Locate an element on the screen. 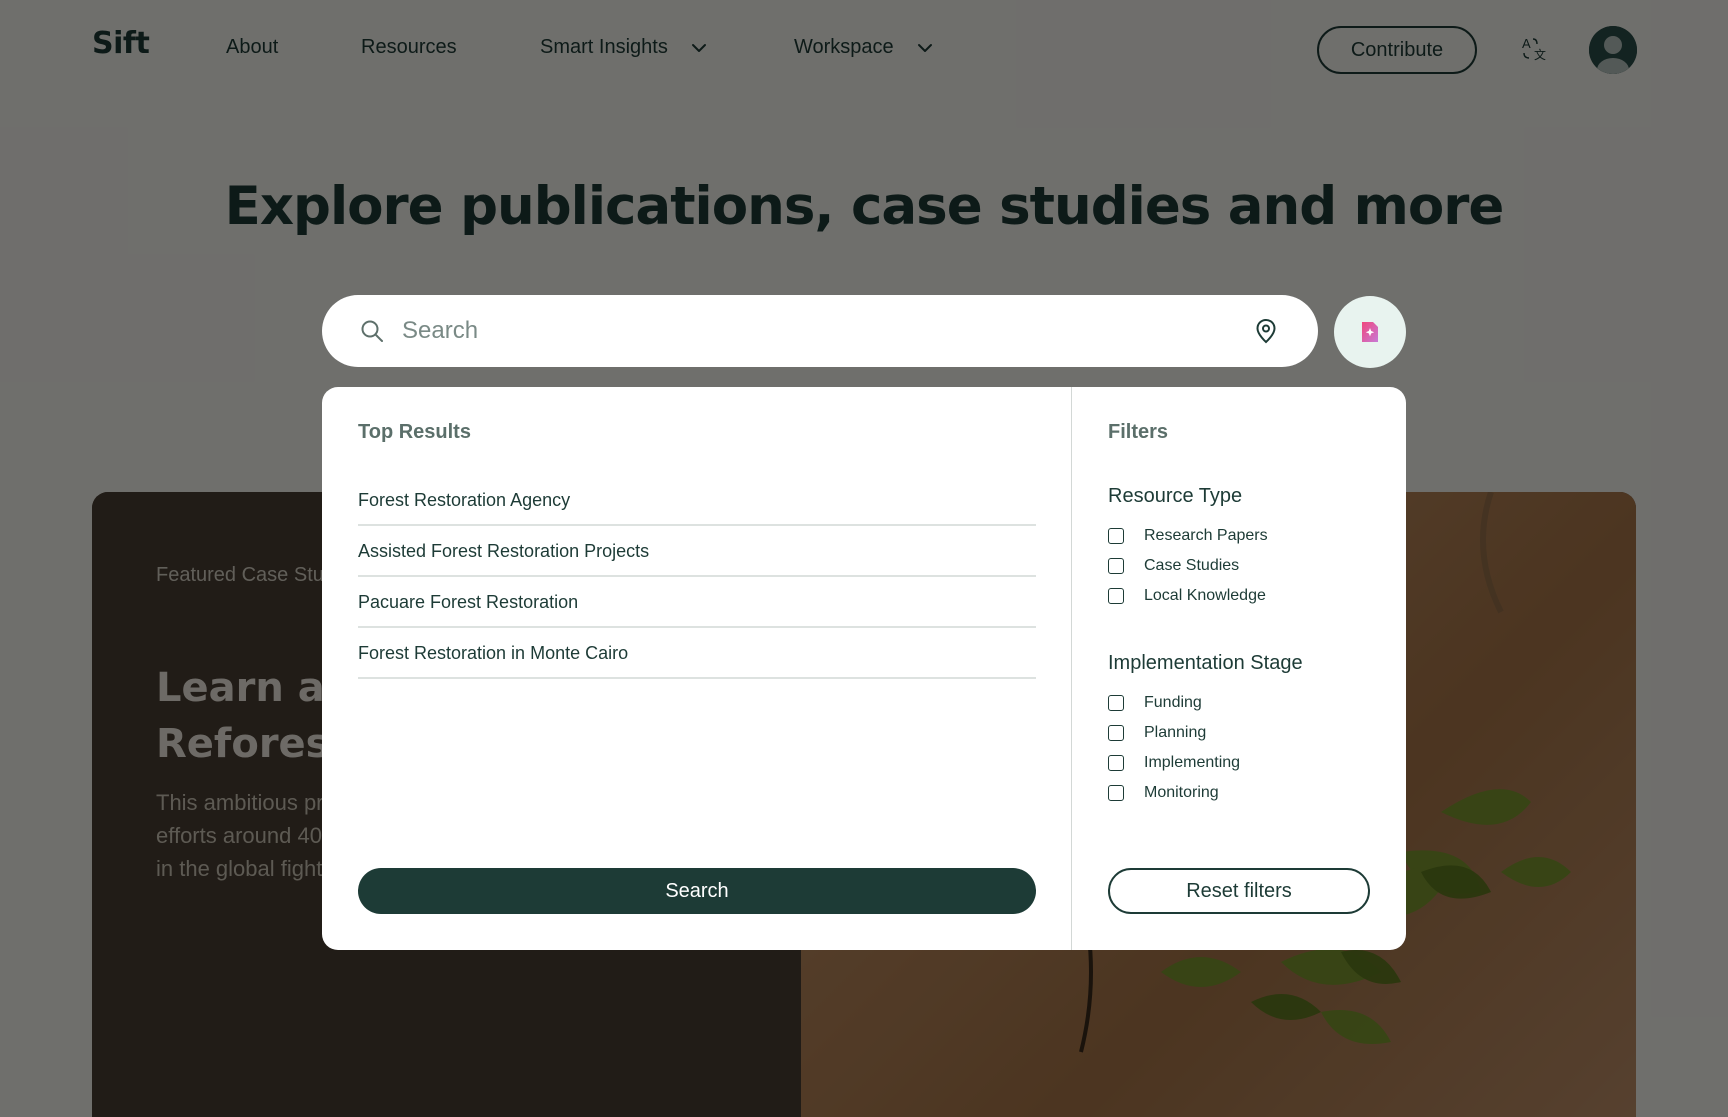 The height and width of the screenshot is (1117, 1728). nav-workspace: Workspace is located at coordinates (864, 47).